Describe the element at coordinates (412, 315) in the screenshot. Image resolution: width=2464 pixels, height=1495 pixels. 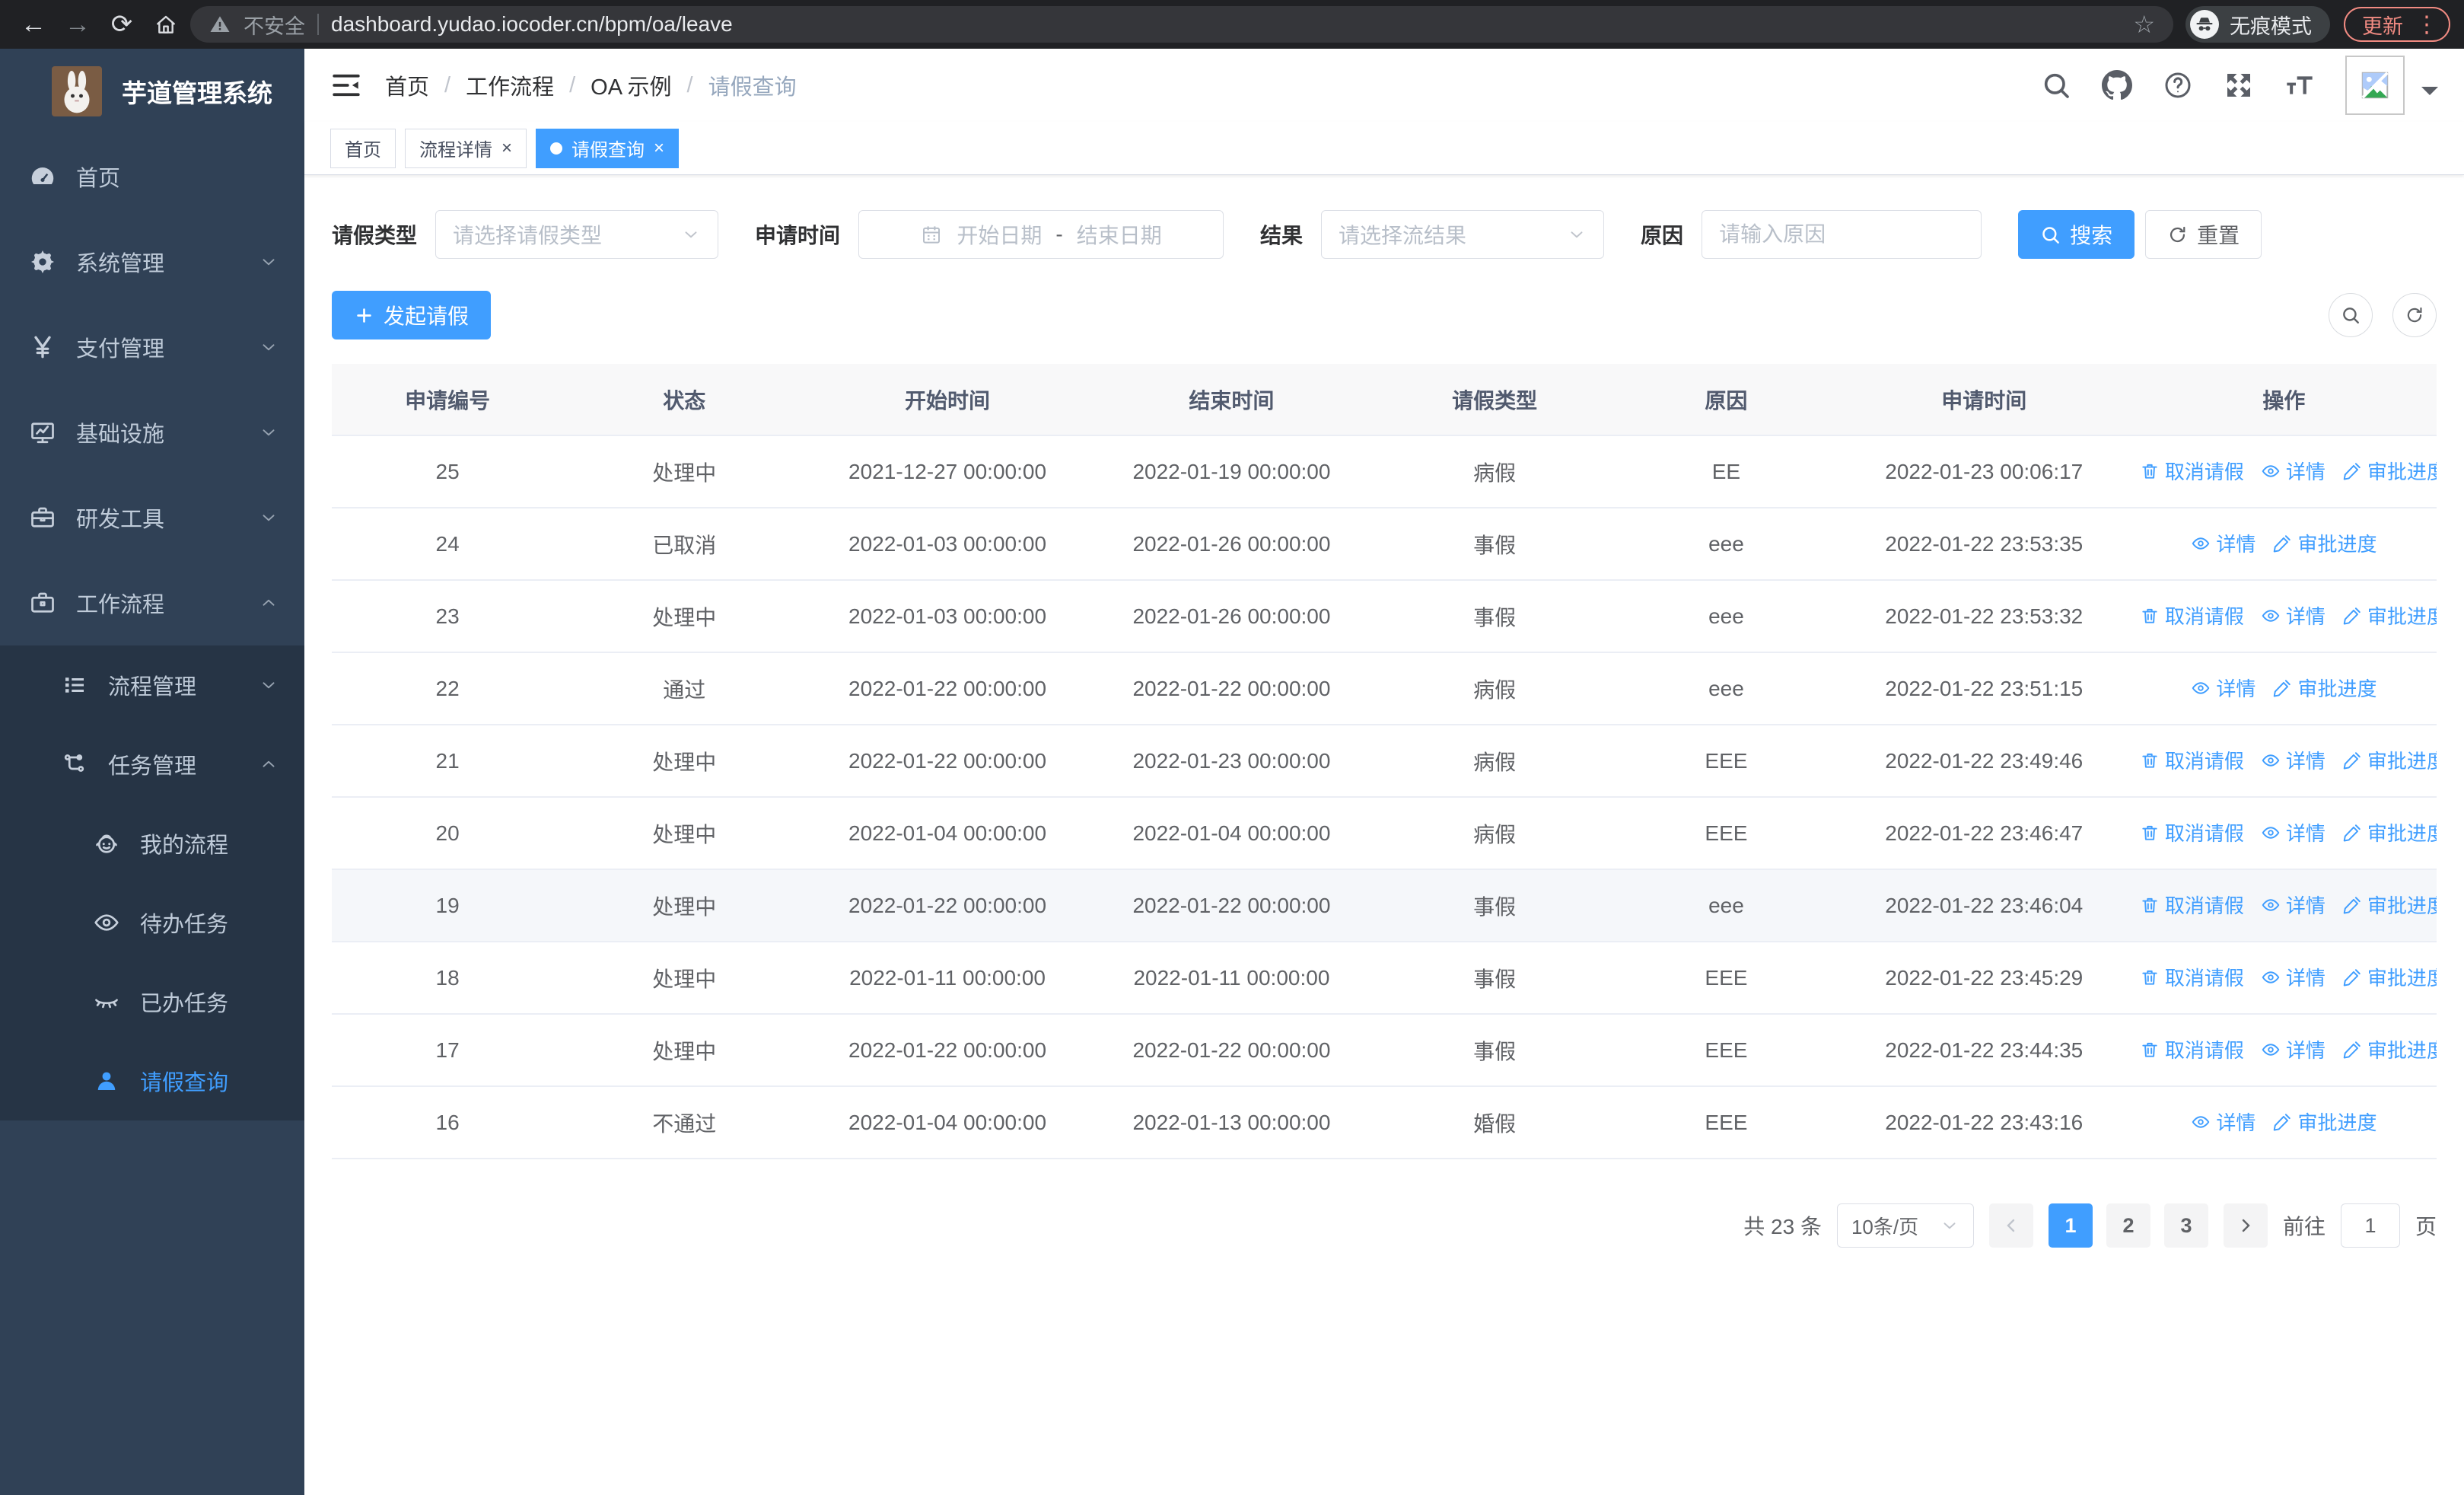
I see `create-leave-button: 发起请假` at that location.